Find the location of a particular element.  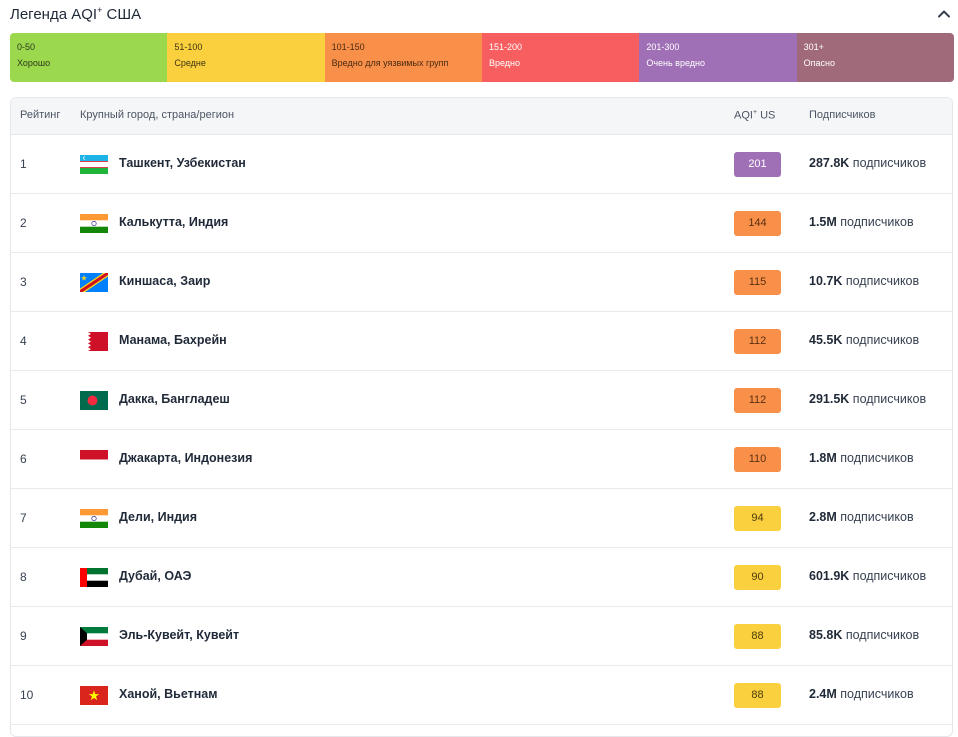

legend-range: 101-150 is located at coordinates (348, 47).